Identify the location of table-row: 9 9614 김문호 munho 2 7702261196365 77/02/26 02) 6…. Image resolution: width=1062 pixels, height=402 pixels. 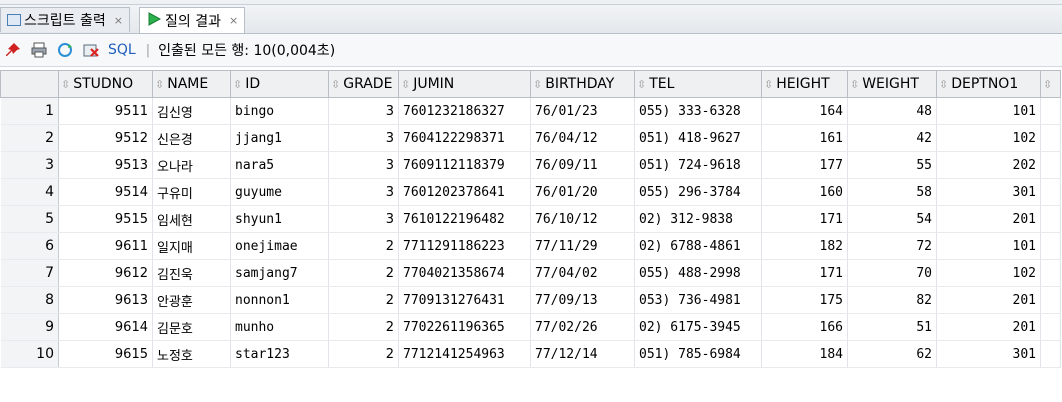
(530, 327).